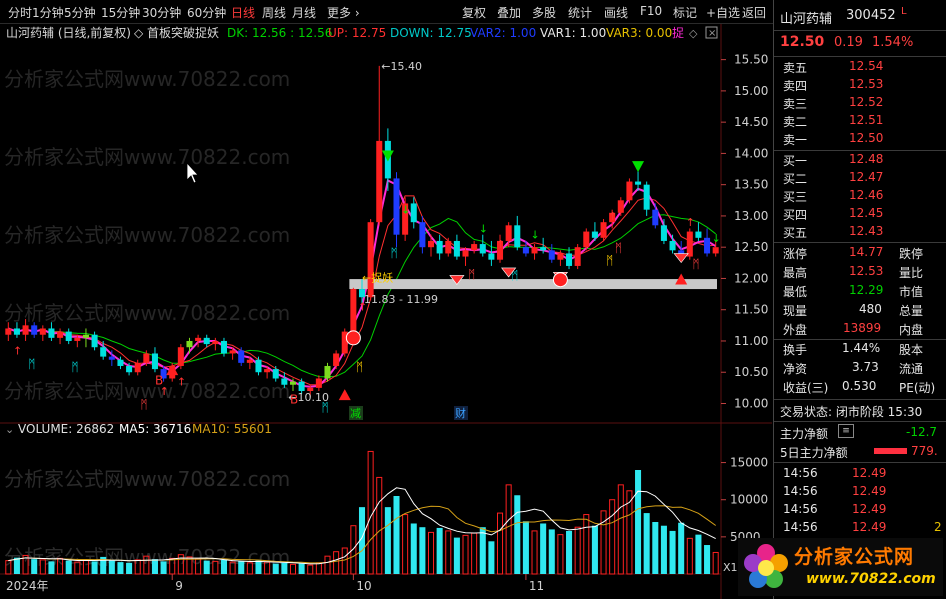  What do you see at coordinates (866, 195) in the screenshot?
I see `bid-price: 12.46` at bounding box center [866, 195].